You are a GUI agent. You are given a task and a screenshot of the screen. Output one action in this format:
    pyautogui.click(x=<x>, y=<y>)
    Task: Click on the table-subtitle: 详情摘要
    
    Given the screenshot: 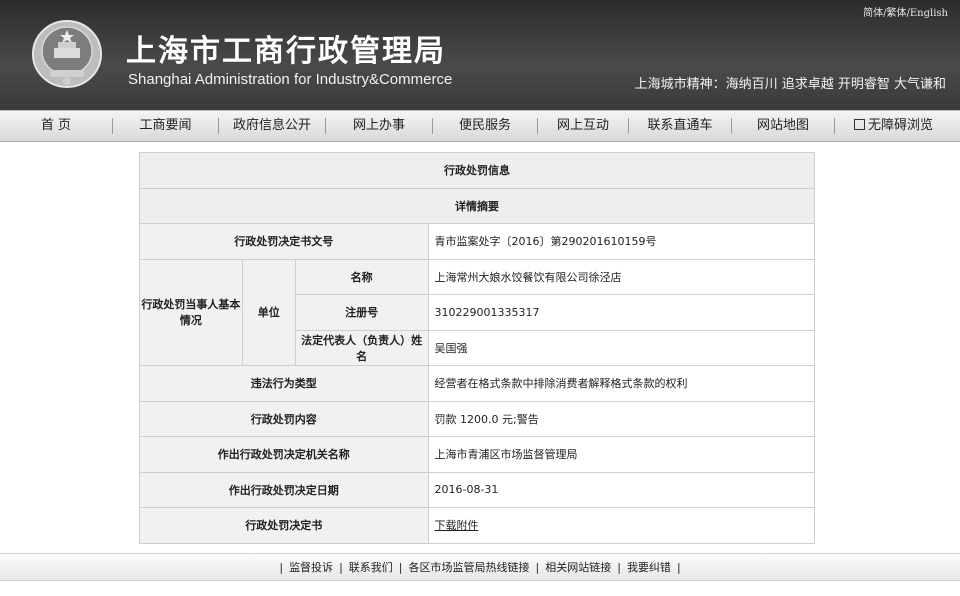 What is the action you would take?
    pyautogui.click(x=477, y=205)
    